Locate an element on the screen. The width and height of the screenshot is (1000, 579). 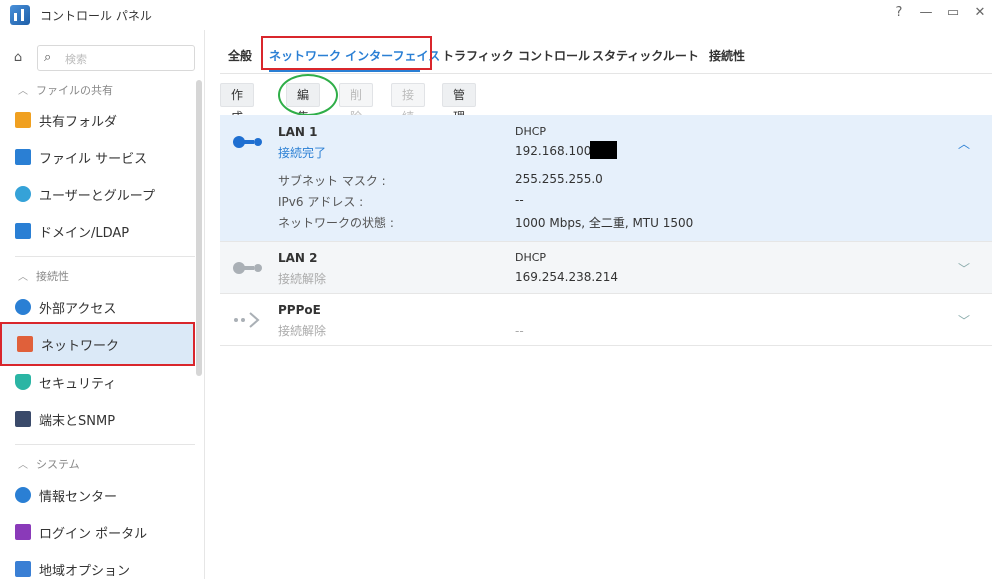
tab-connectivity: 接続性 is located at coordinates (727, 55).